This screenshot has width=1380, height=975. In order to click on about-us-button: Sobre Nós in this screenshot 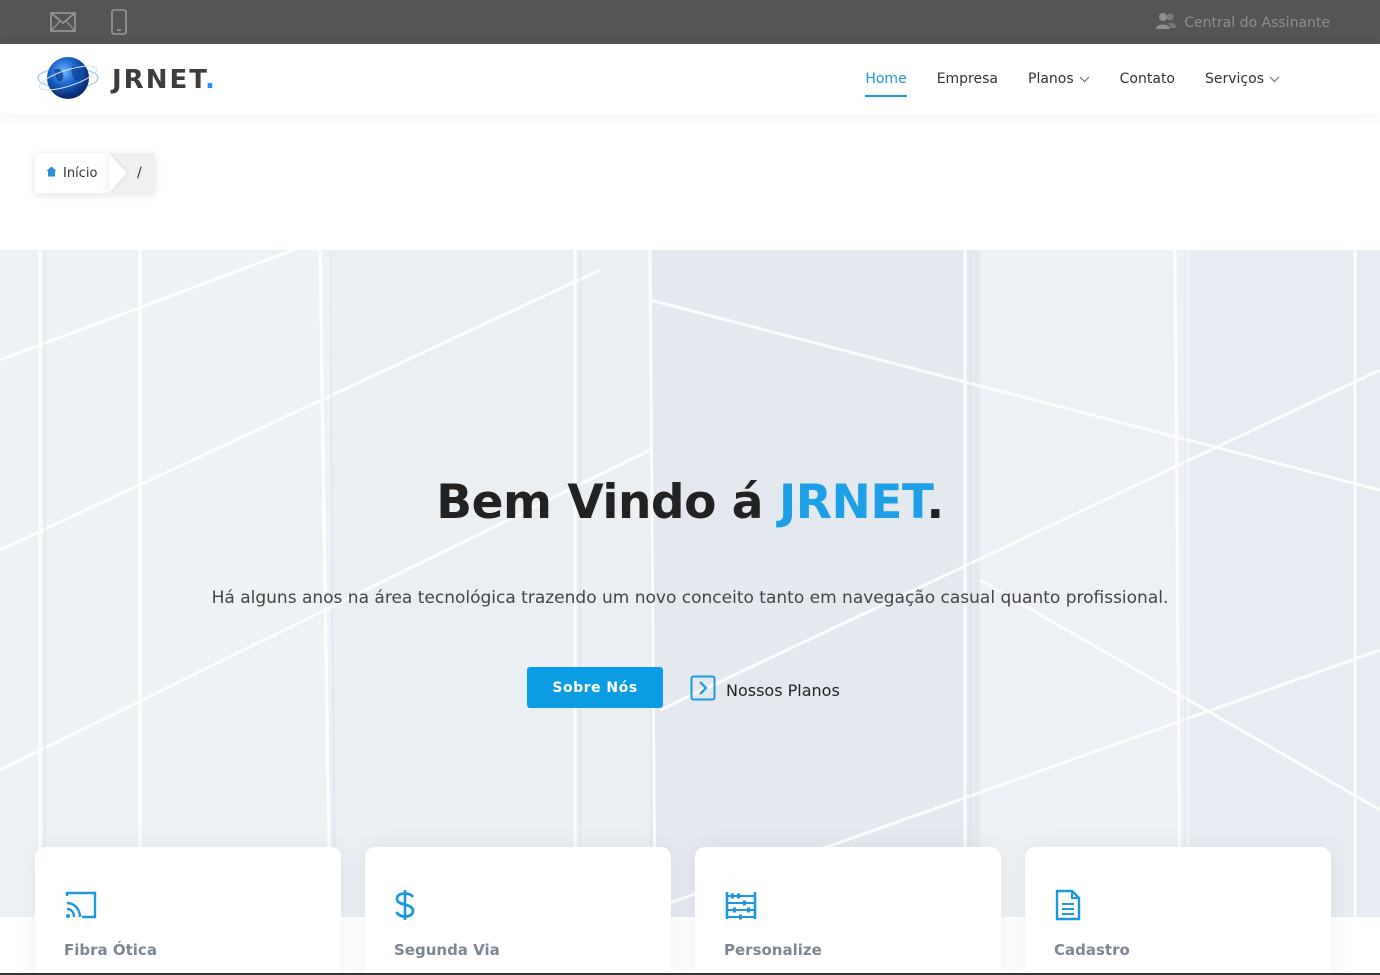, I will do `click(595, 687)`.